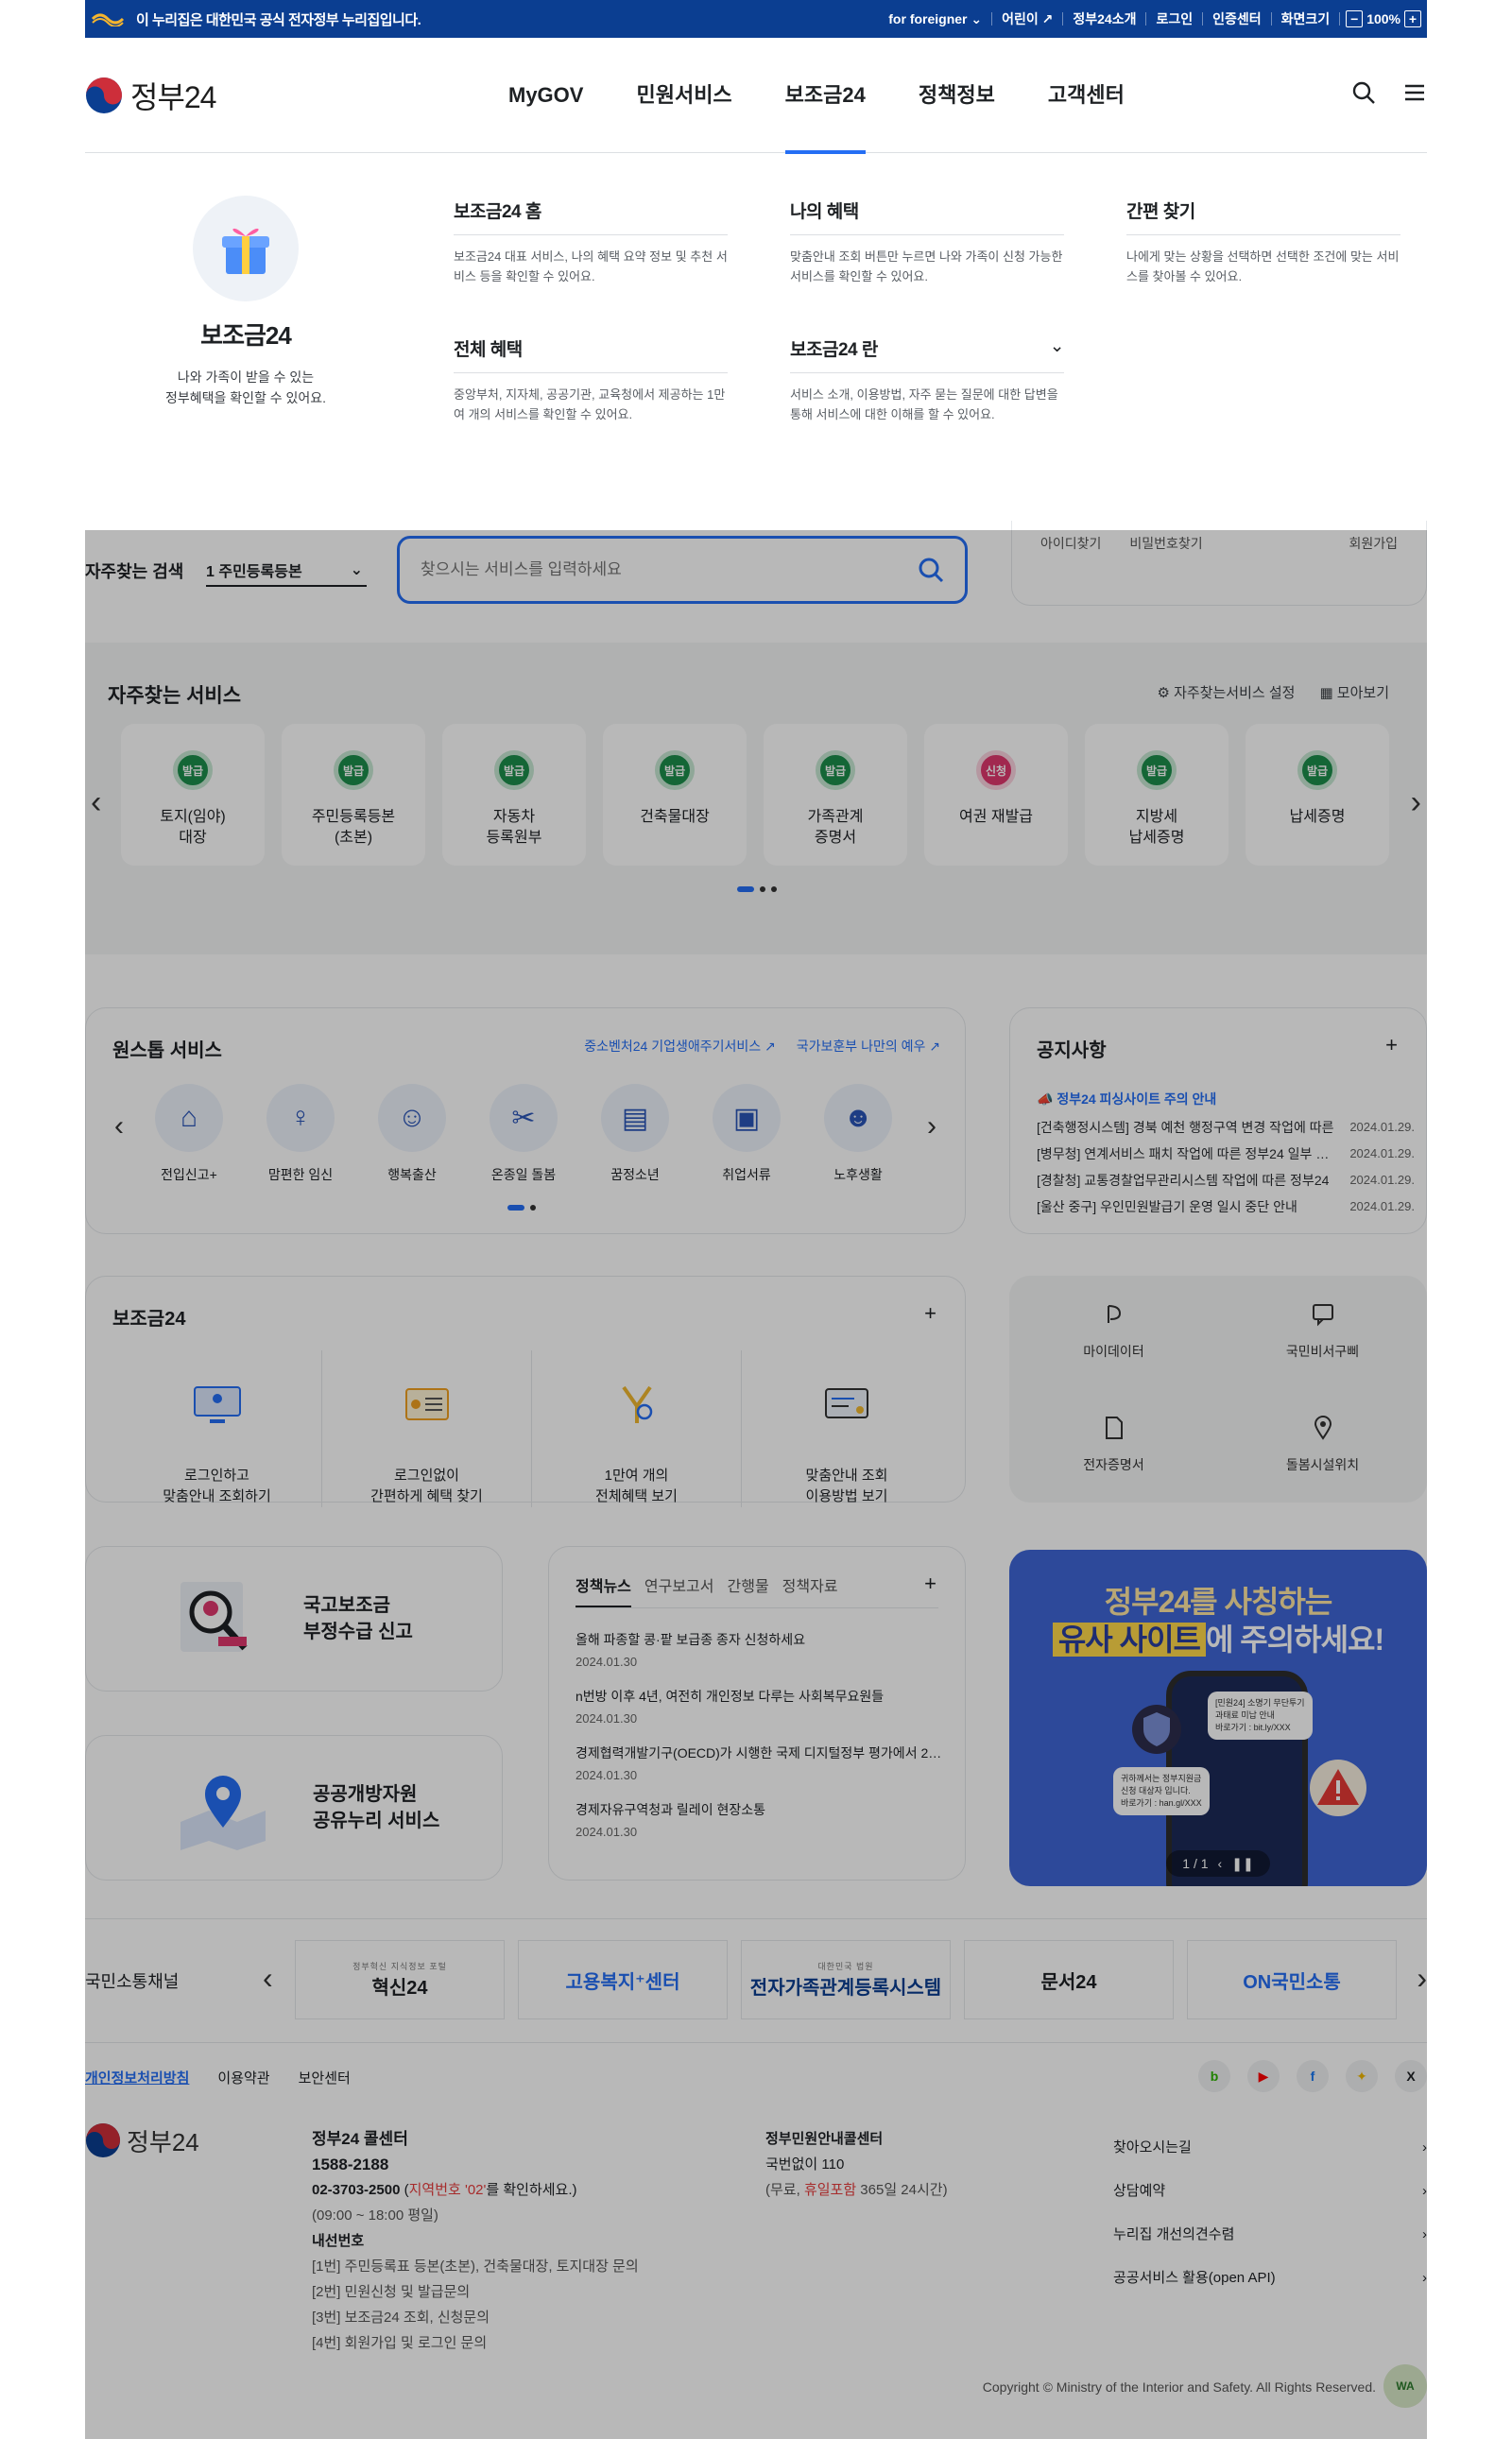  Describe the element at coordinates (243, 2077) in the screenshot. I see `terms-link: 이용약관` at that location.